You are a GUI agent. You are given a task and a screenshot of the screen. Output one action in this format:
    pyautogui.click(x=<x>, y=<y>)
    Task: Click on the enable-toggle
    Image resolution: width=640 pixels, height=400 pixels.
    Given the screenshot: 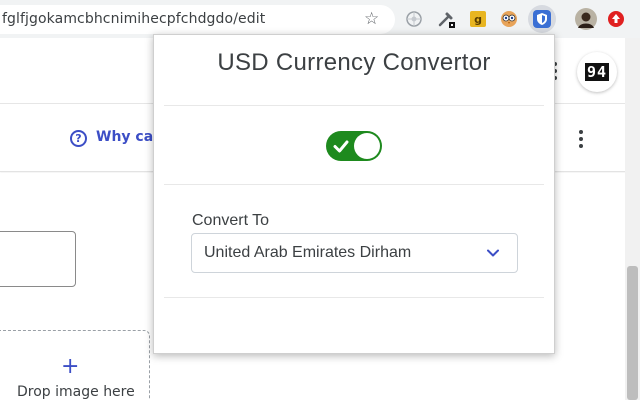 What is the action you would take?
    pyautogui.click(x=354, y=146)
    